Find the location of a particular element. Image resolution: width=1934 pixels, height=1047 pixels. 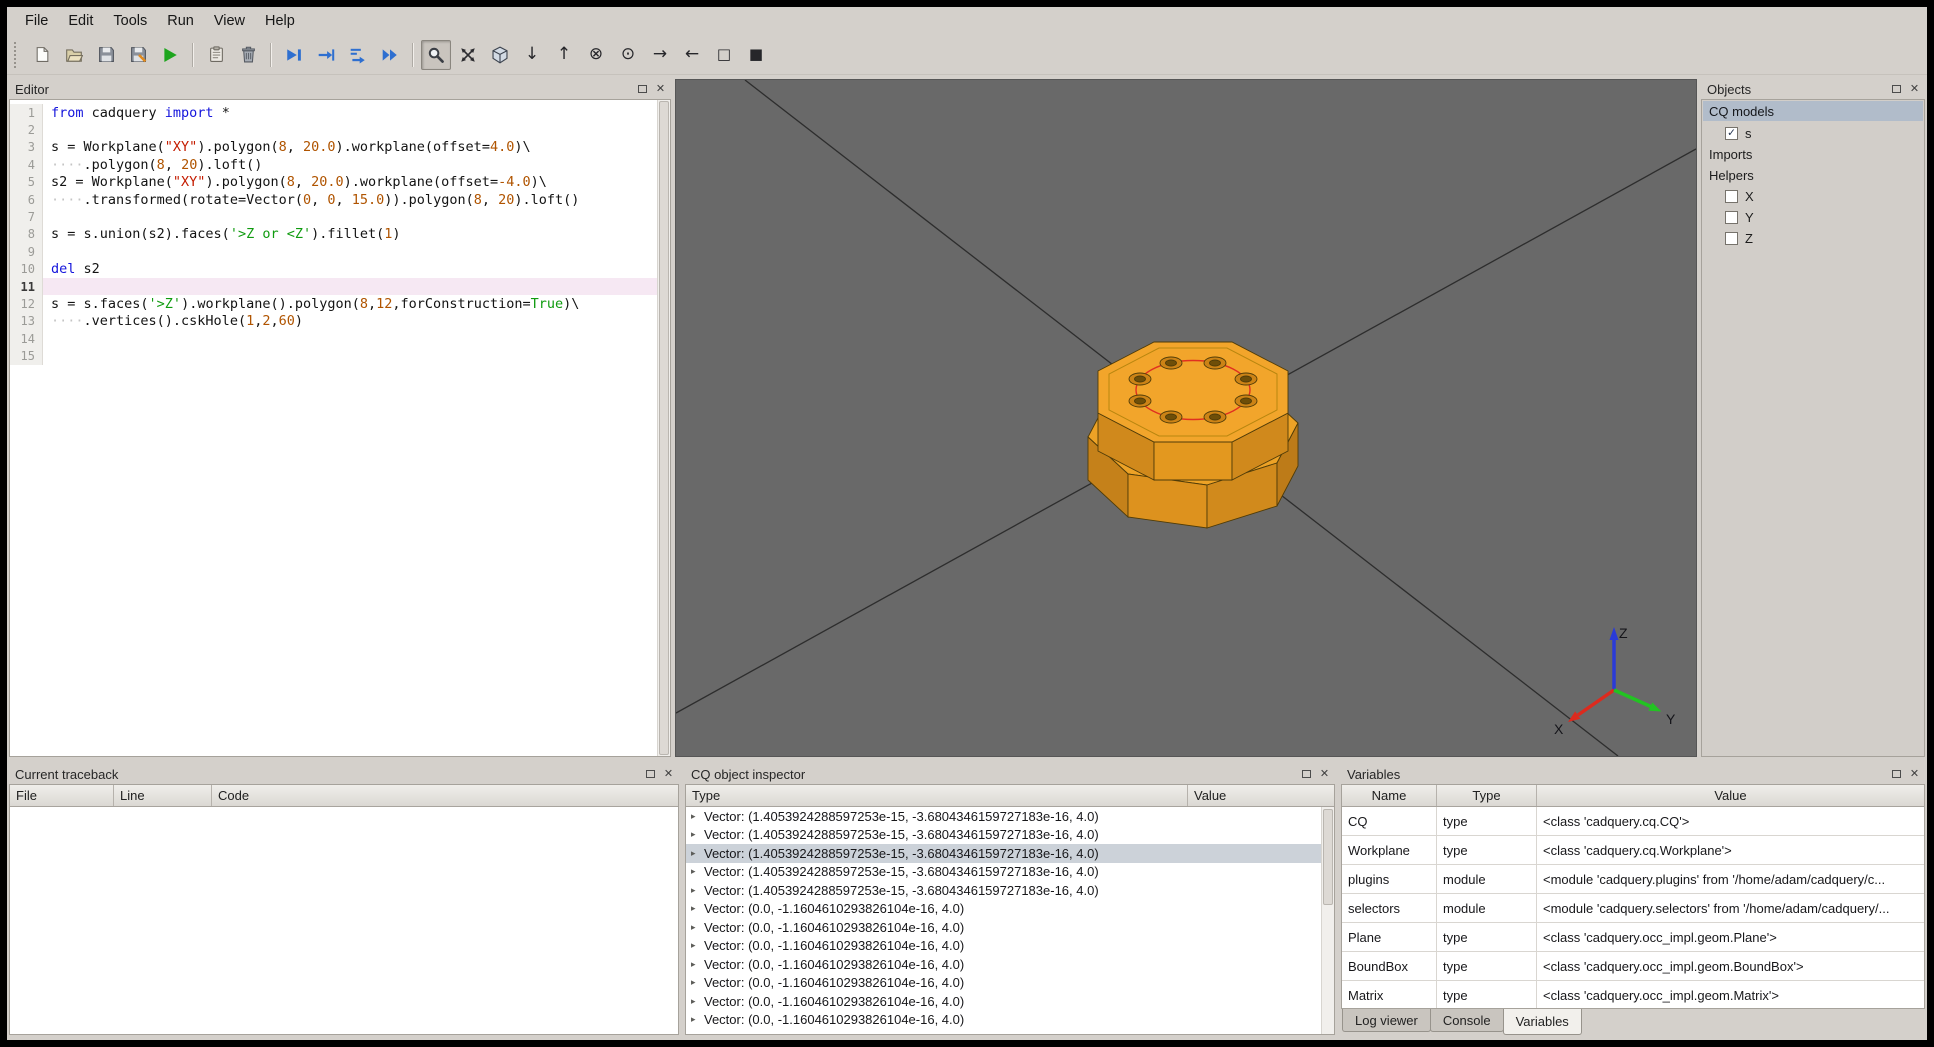

bottom-view-button: ↑ is located at coordinates (564, 55).